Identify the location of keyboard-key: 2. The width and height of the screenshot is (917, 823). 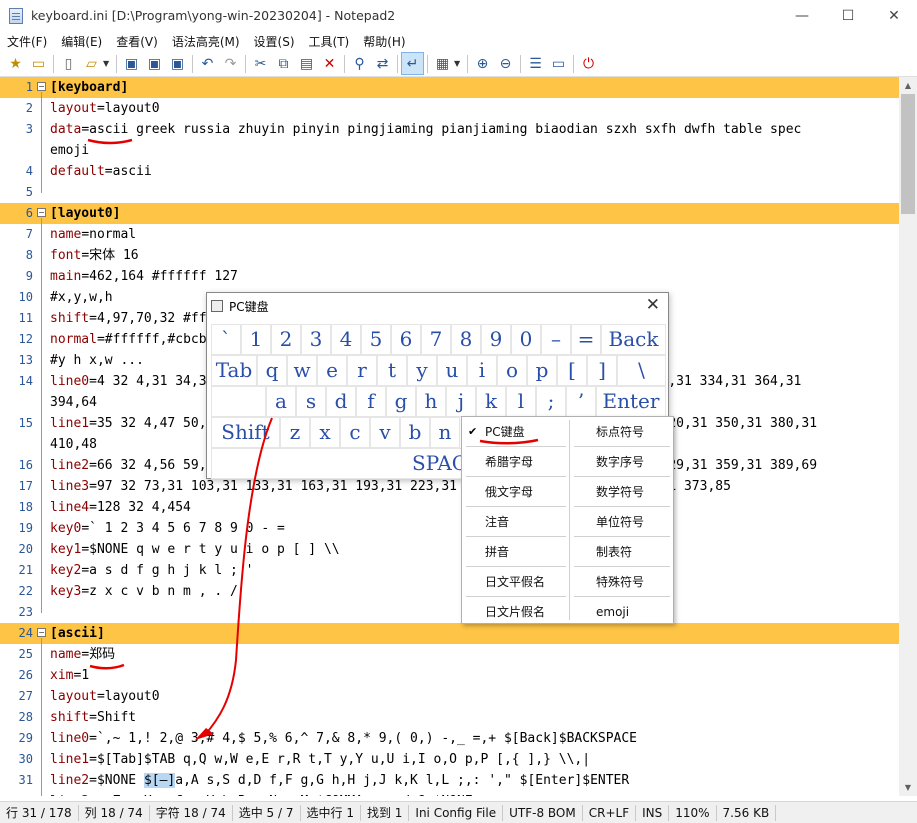
(286, 339).